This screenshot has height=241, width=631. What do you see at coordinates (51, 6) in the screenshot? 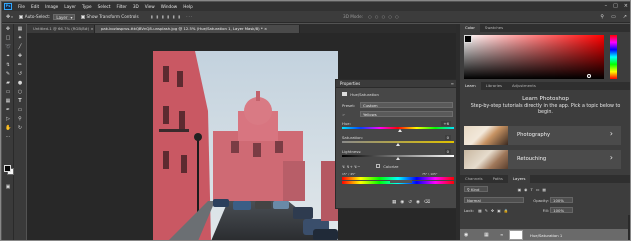
I see `menu-image: Image` at bounding box center [51, 6].